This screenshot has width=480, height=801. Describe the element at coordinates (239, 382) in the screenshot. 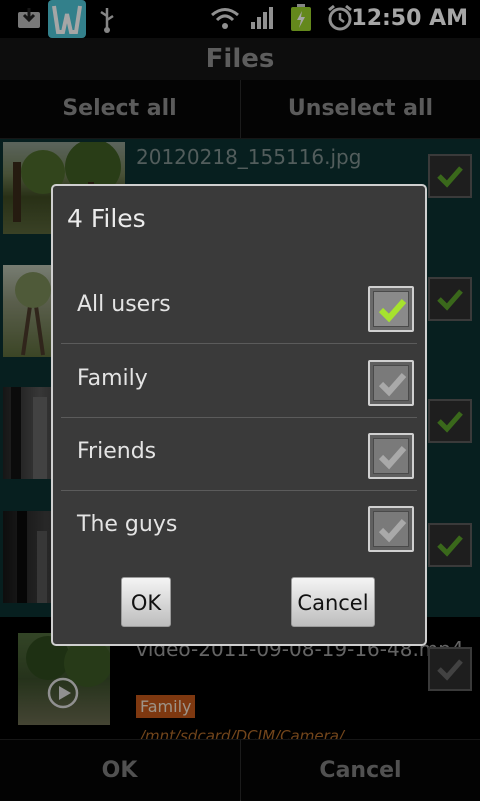

I see `option-family: Family` at that location.